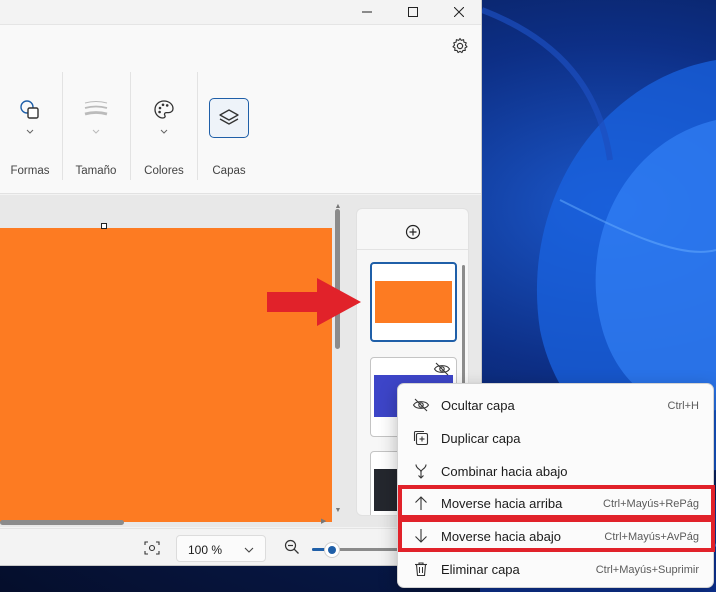 This screenshot has height=592, width=716. Describe the element at coordinates (647, 570) in the screenshot. I see `menu-item-shortcut: Ctrl+Mayús+Suprimir` at that location.